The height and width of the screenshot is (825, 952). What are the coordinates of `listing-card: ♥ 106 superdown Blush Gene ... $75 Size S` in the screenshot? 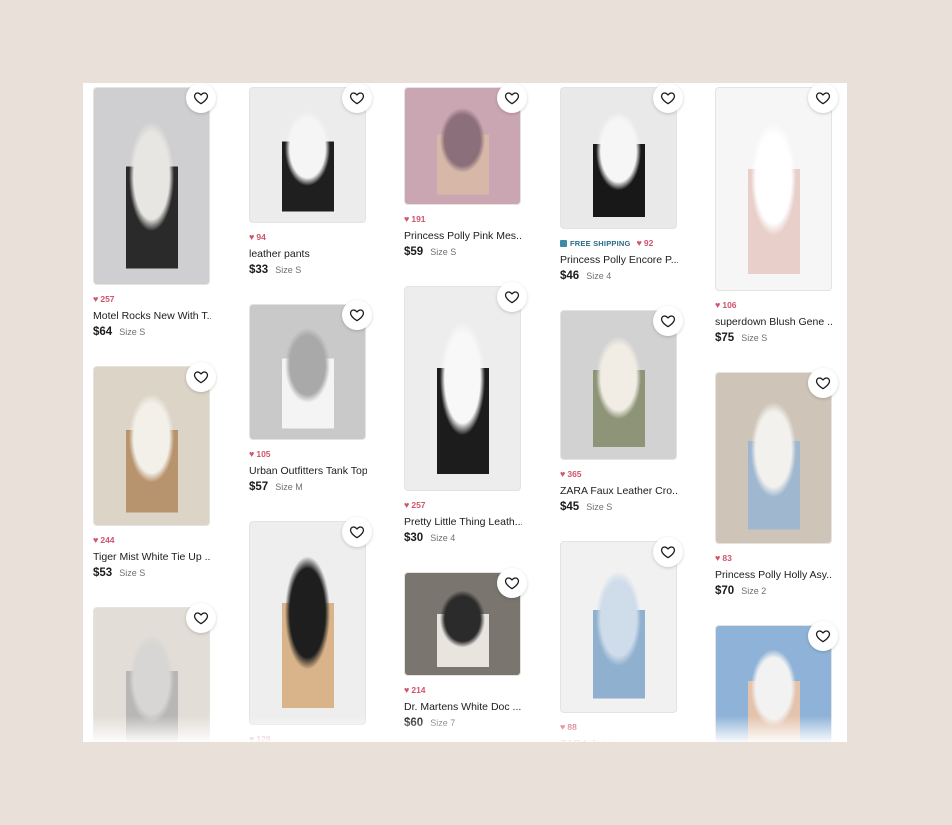 It's located at (776, 213).